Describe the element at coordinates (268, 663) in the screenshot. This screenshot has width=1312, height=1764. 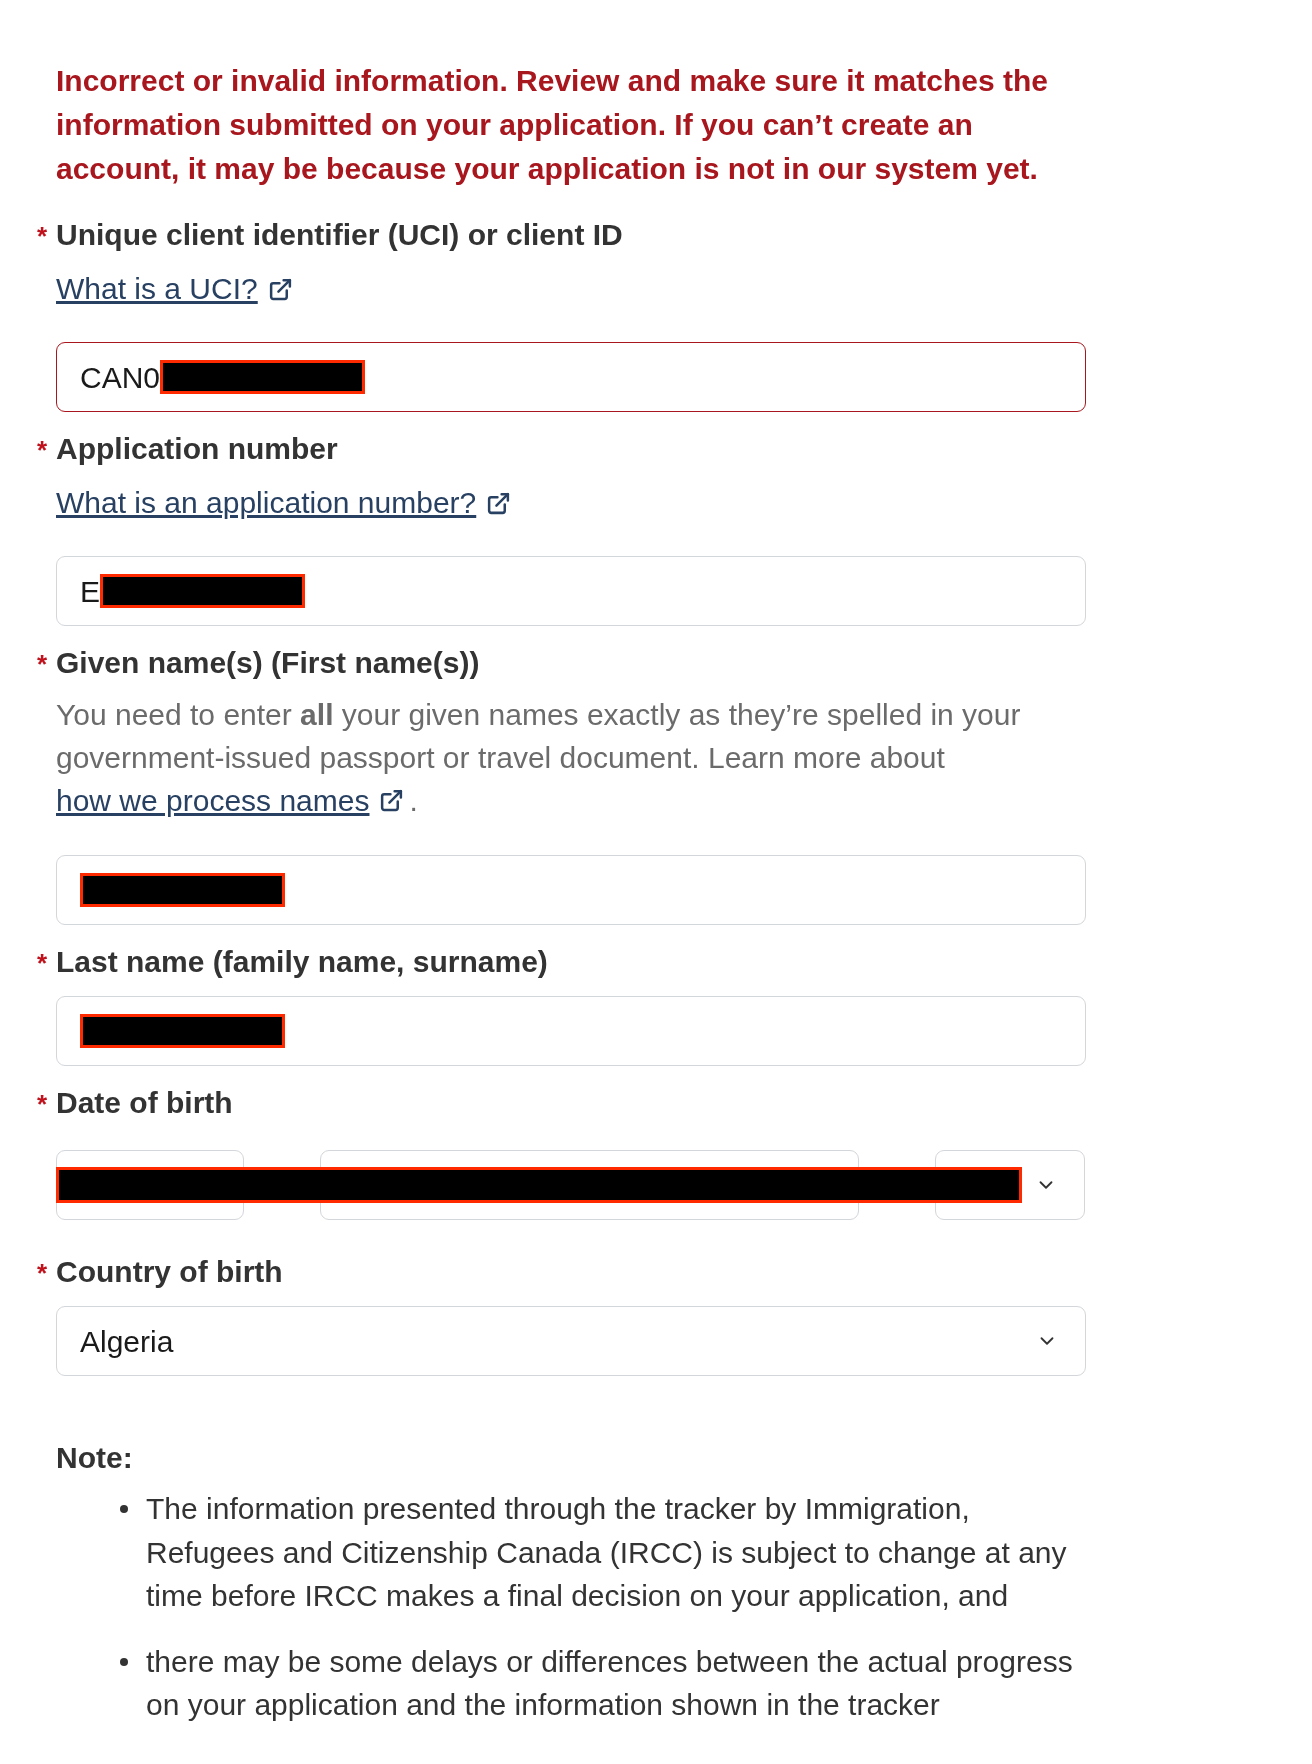
I see `field-label: Given name(s) (First name(s))` at that location.